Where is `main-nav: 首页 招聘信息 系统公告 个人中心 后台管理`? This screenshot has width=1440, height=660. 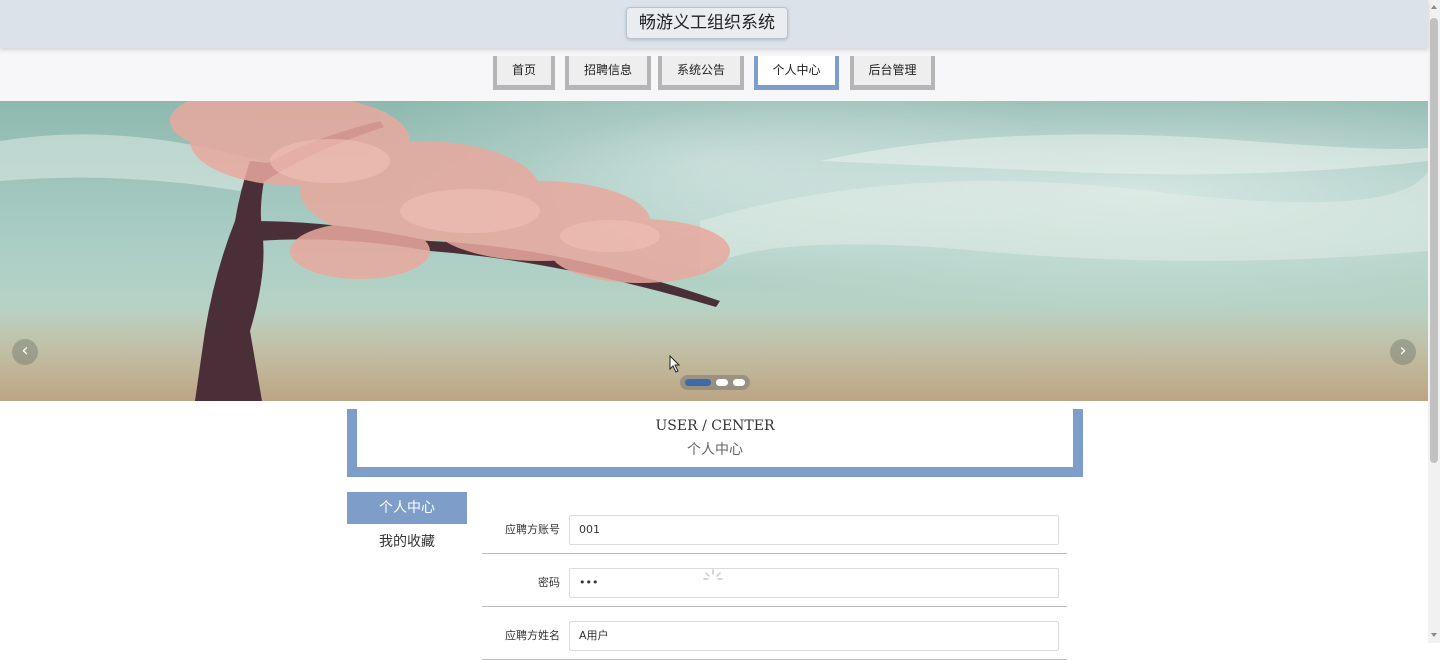 main-nav: 首页 招聘信息 系统公告 个人中心 后台管理 is located at coordinates (714, 74).